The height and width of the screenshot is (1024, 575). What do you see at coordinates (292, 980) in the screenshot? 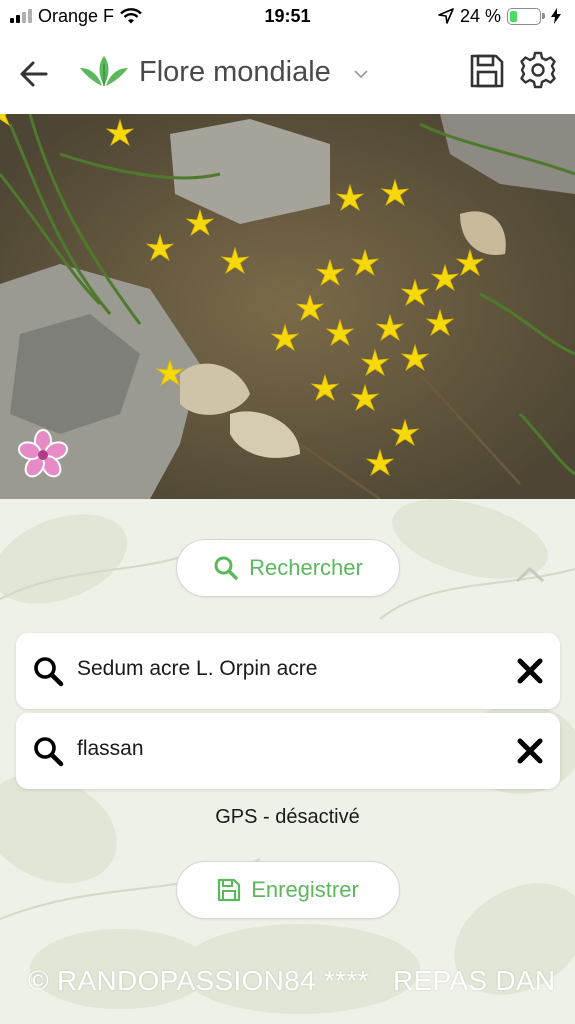
I see `marquee-text: © RANDOPASSION84 **** REPAS DAN` at bounding box center [292, 980].